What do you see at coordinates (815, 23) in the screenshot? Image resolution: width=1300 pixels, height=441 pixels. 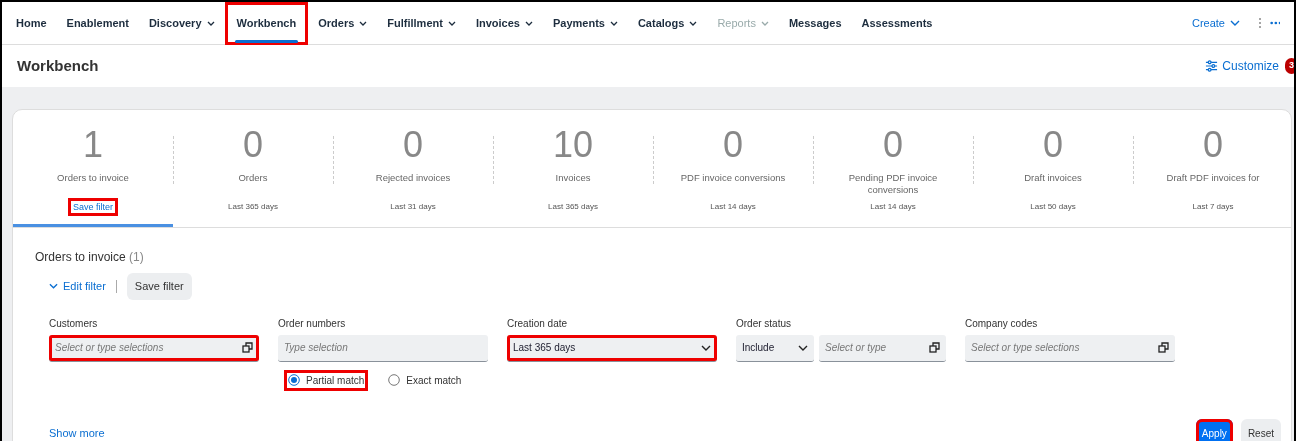 I see `nav-tab: Messages` at bounding box center [815, 23].